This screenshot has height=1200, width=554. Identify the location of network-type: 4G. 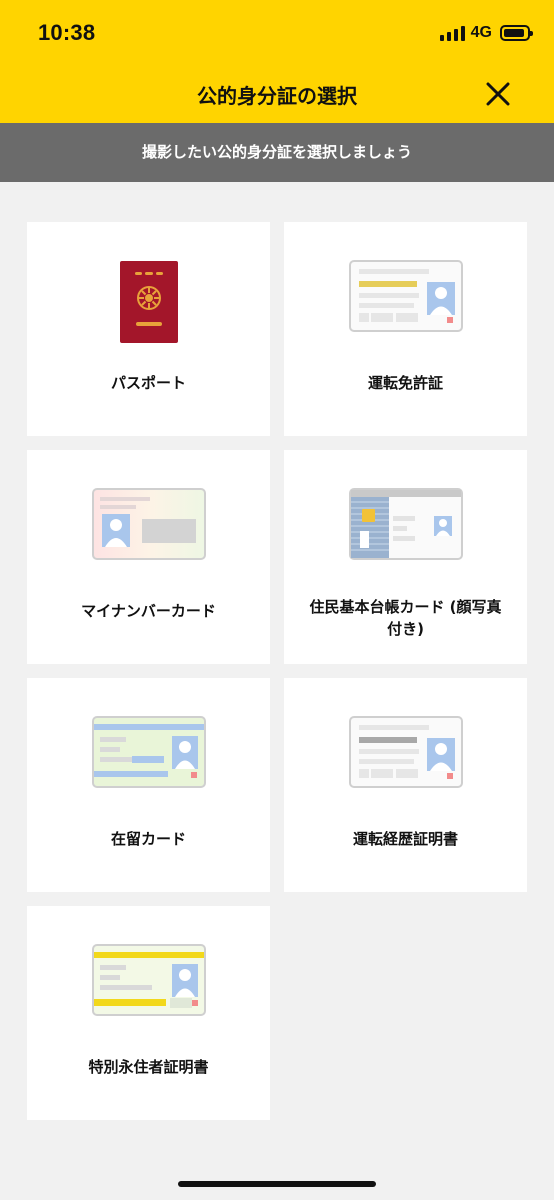
(481, 32).